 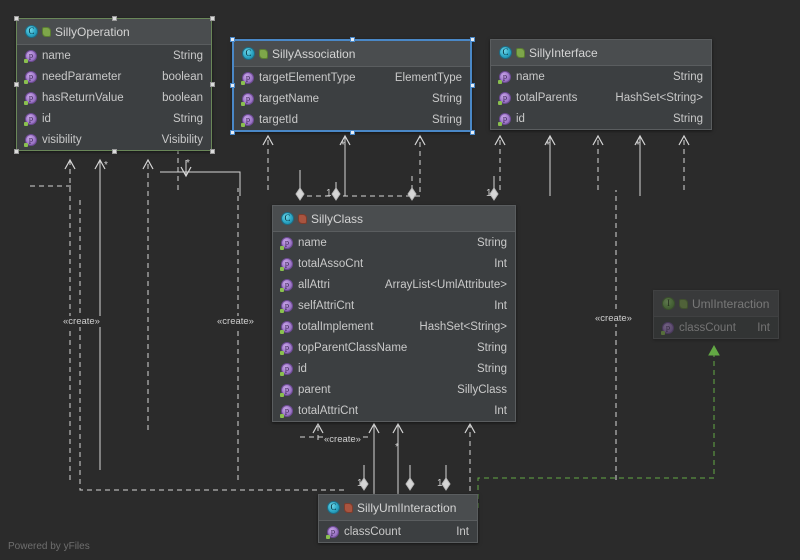 What do you see at coordinates (716, 304) in the screenshot?
I see `class-header: I UmlInteraction` at bounding box center [716, 304].